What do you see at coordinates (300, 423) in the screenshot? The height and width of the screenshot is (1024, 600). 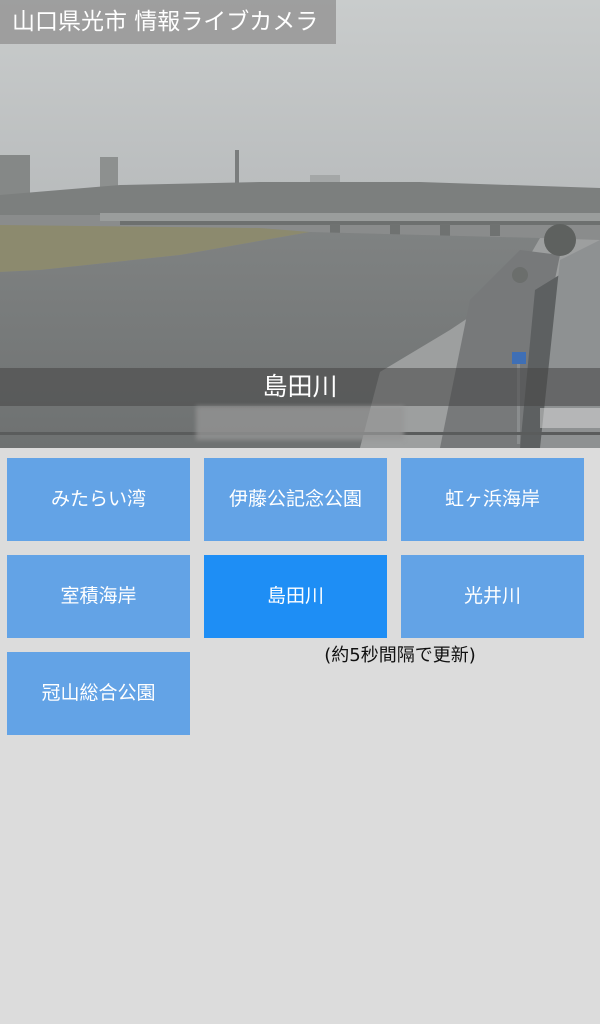 I see `blurred-timestamp` at bounding box center [300, 423].